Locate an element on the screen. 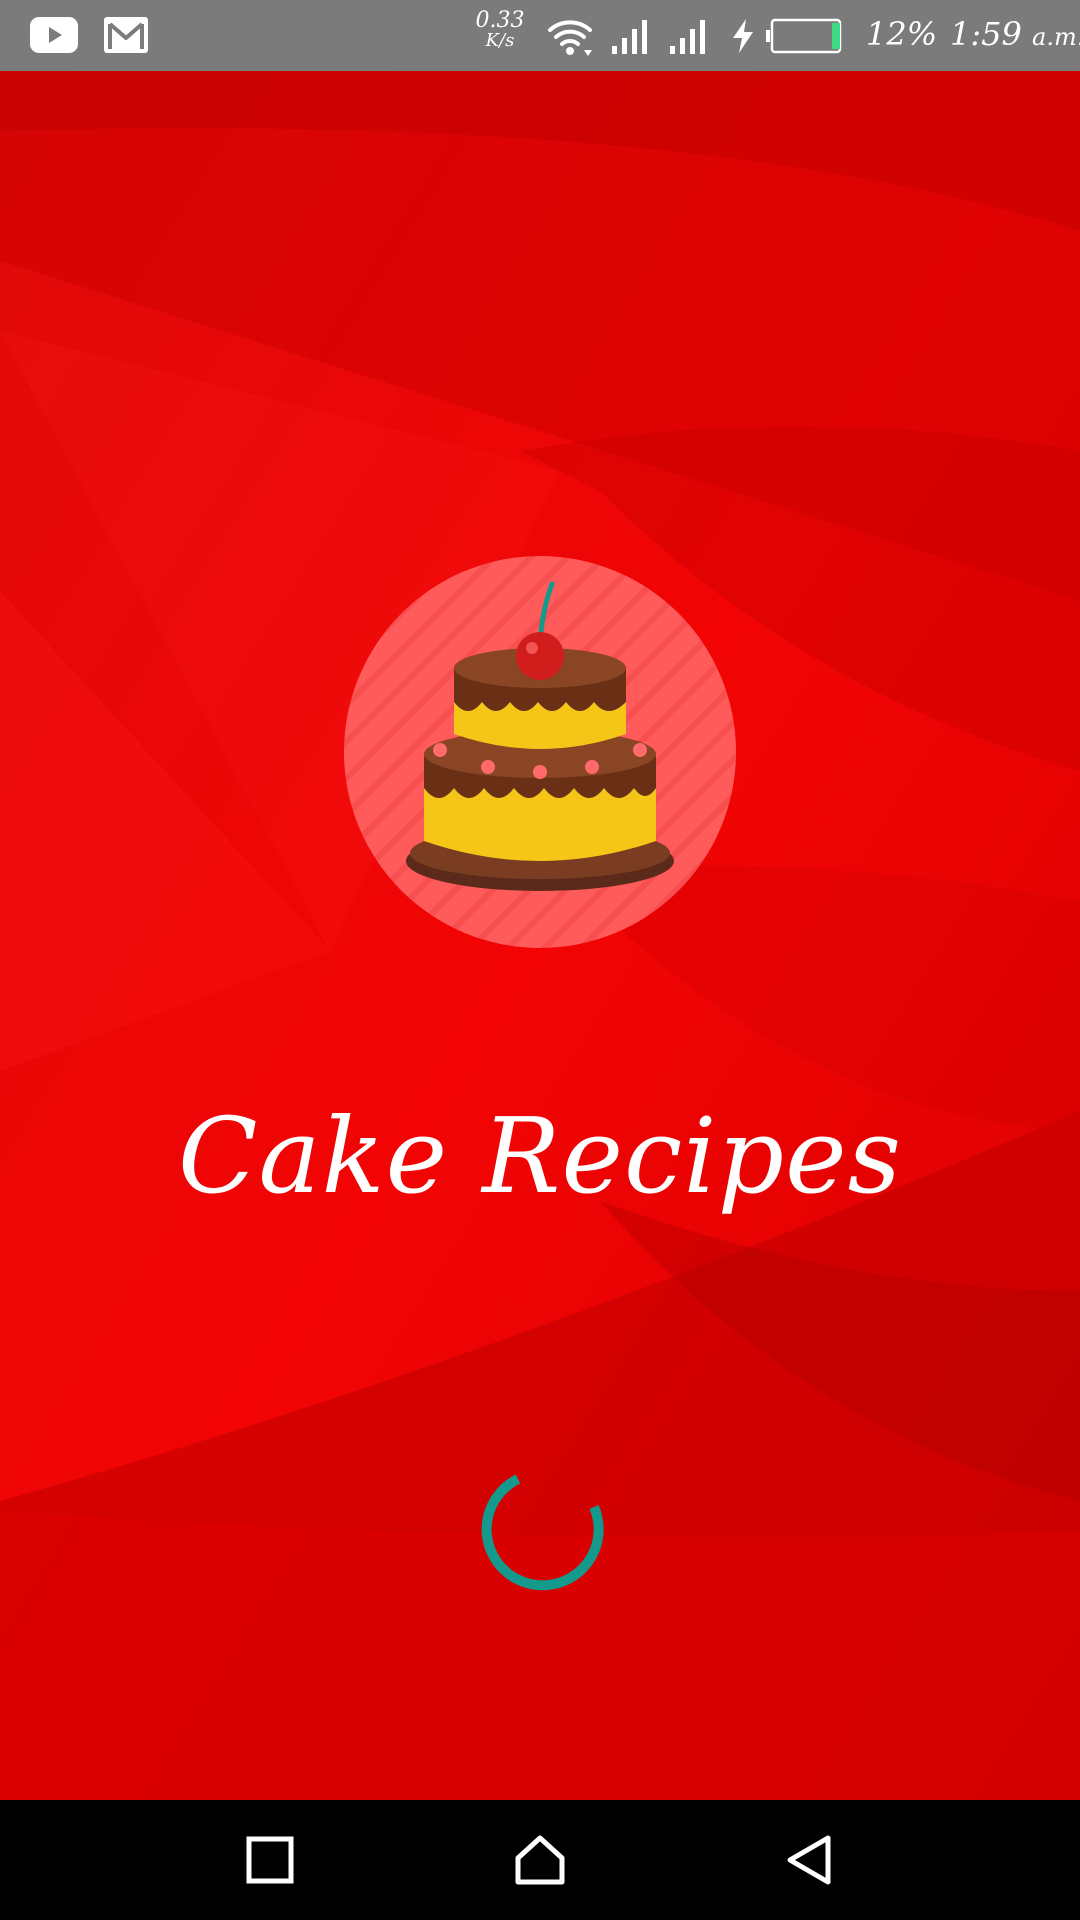 This screenshot has height=1920, width=1080. status-clock: 1:59 a.m. is located at coordinates (1015, 35).